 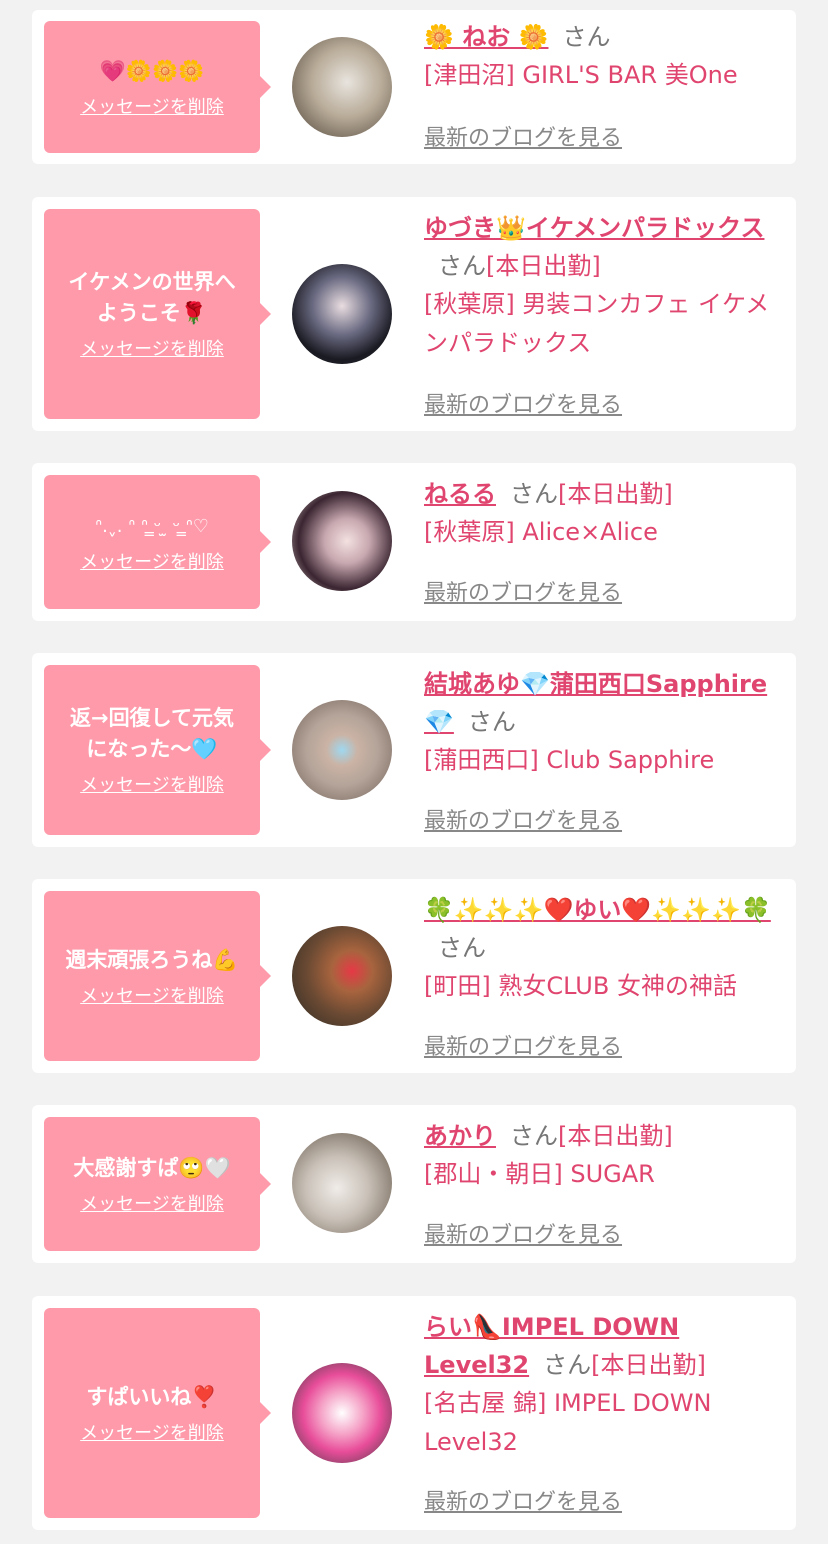 What do you see at coordinates (594, 228) in the screenshot?
I see `cast-name-link: ゆづき👑イケメンパラドックス` at bounding box center [594, 228].